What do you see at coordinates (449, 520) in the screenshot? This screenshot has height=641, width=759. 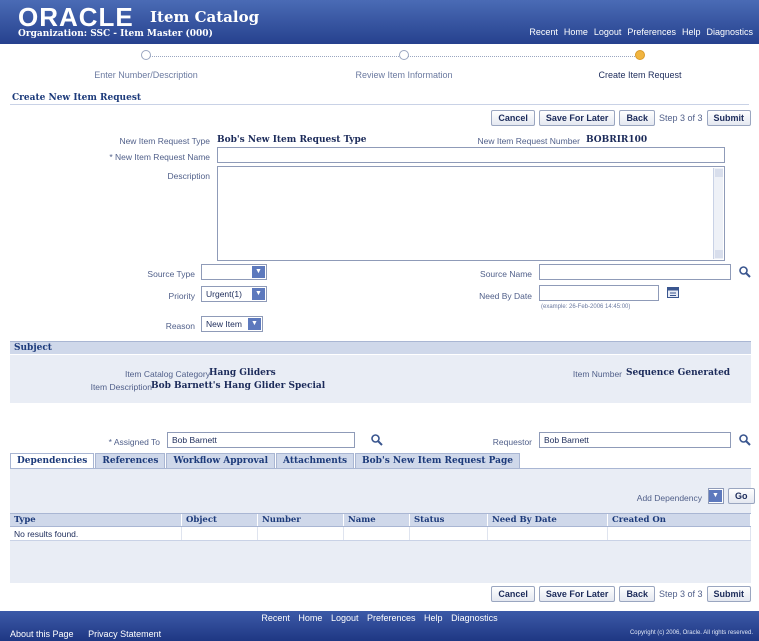 I see `column-header: Status` at bounding box center [449, 520].